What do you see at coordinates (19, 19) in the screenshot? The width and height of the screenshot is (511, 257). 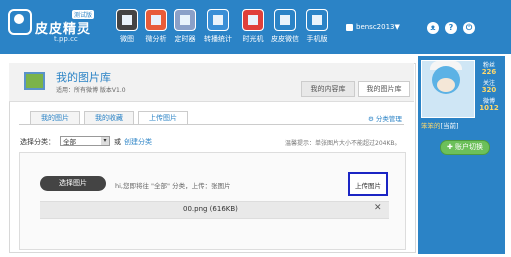 I see `logo-mark` at bounding box center [19, 19].